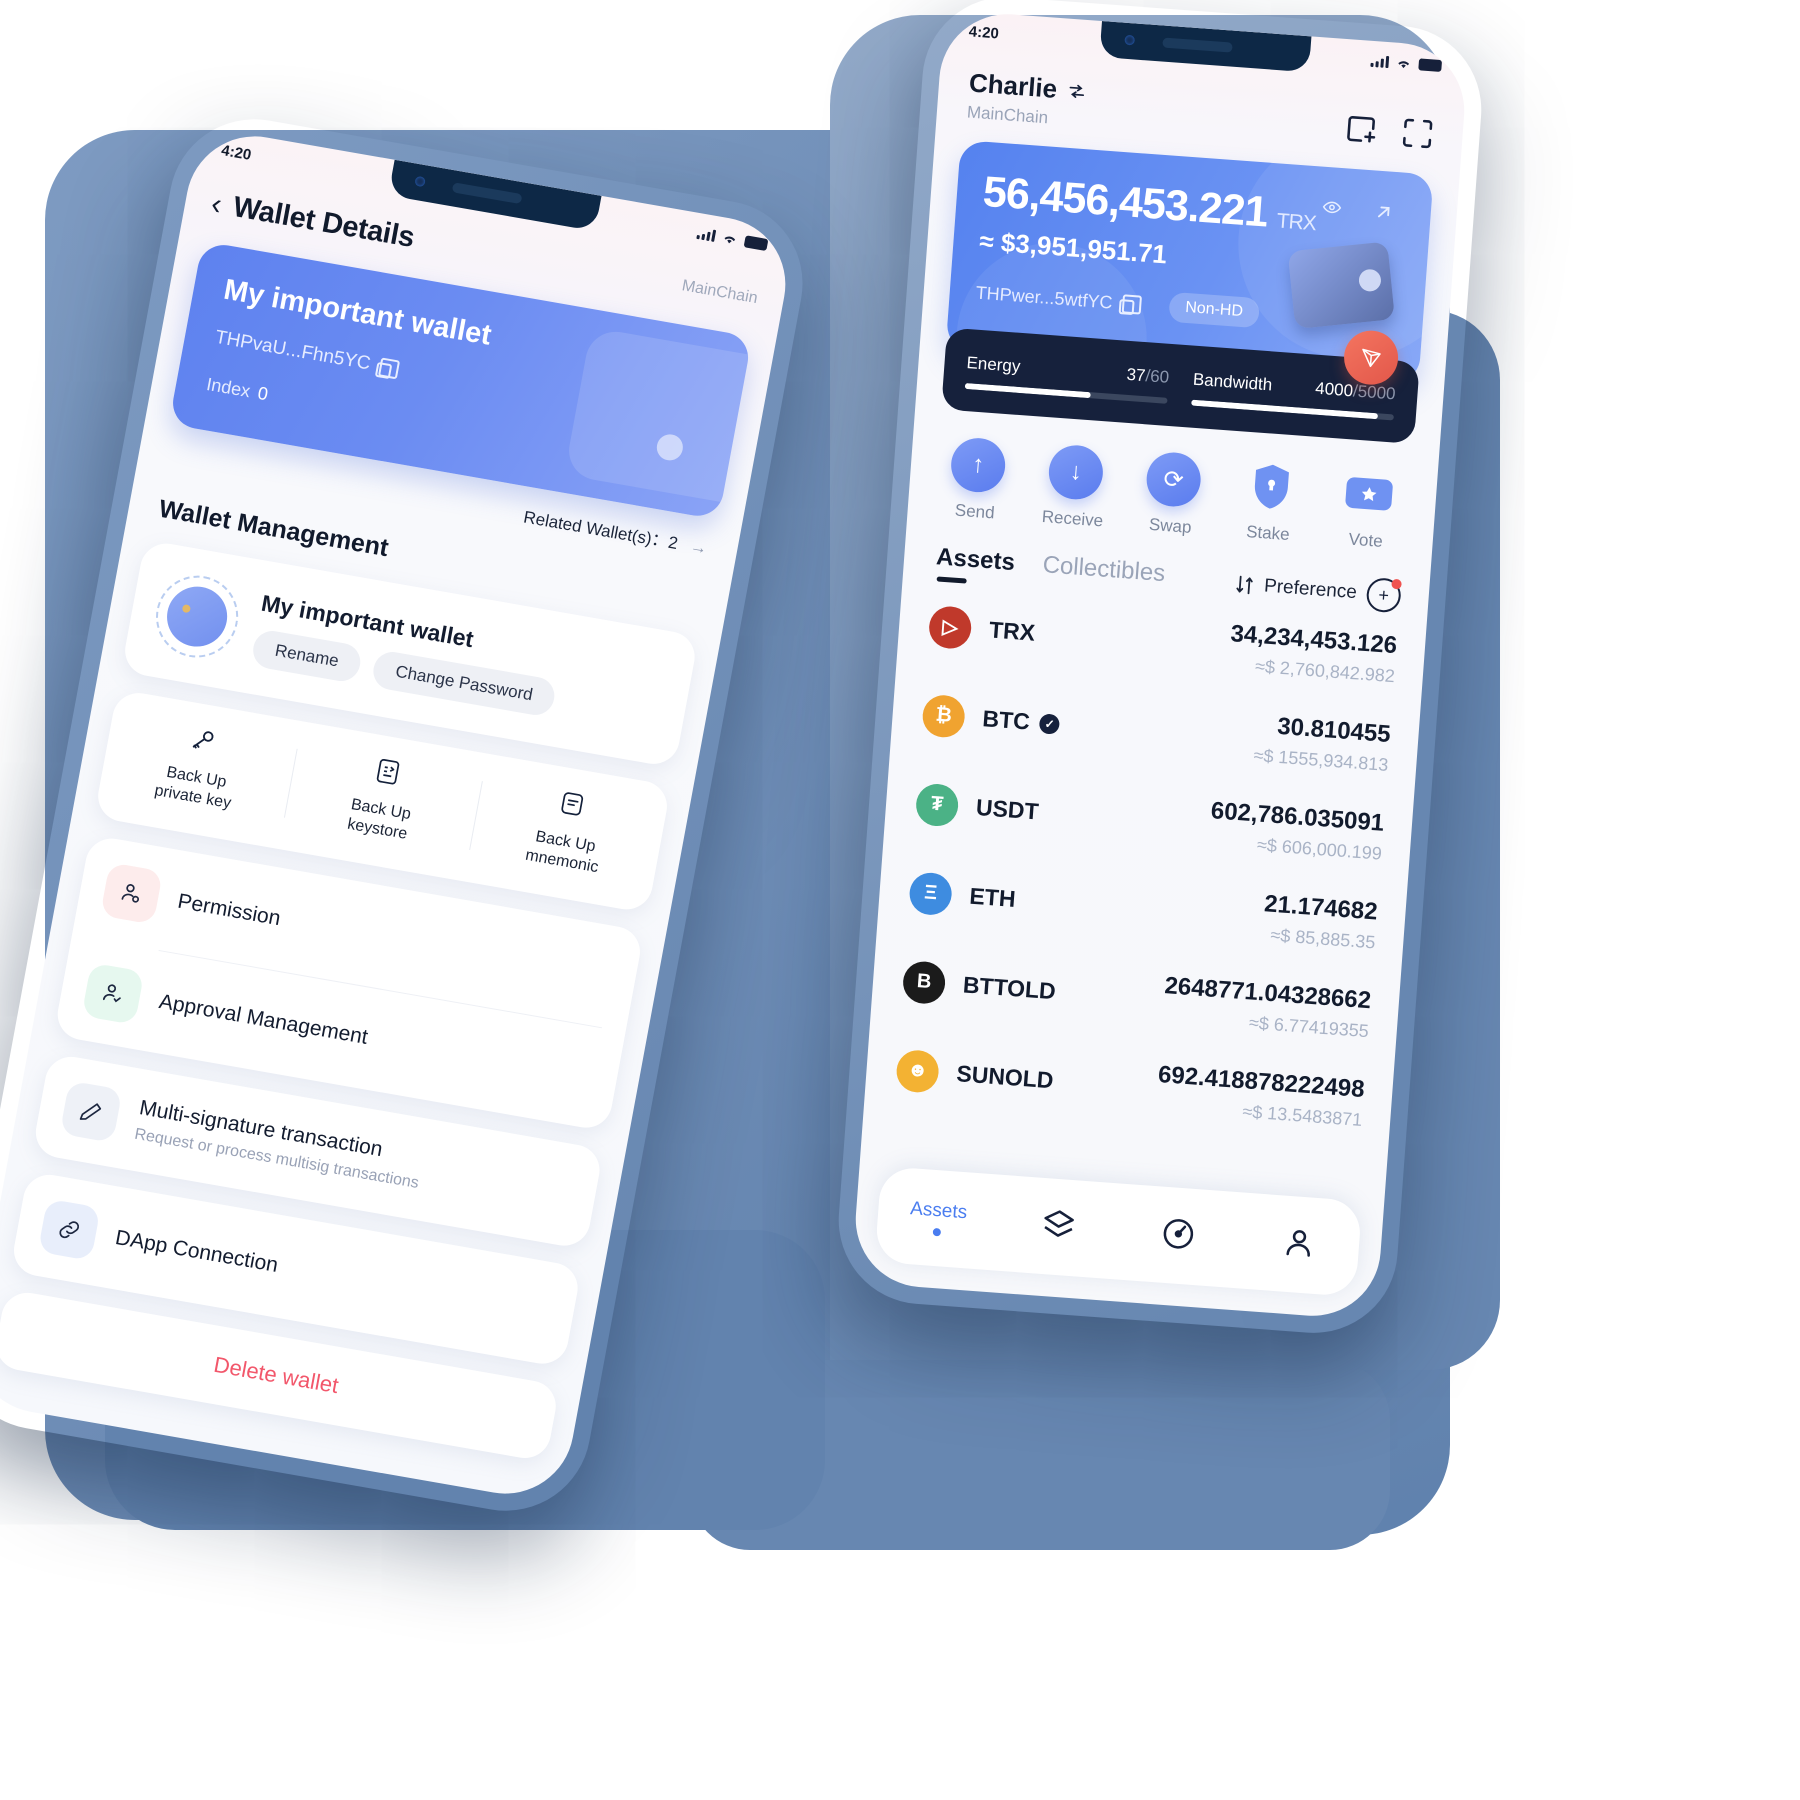 This screenshot has height=1800, width=1800. Describe the element at coordinates (1396, 584) in the screenshot. I see `notification-dot` at that location.